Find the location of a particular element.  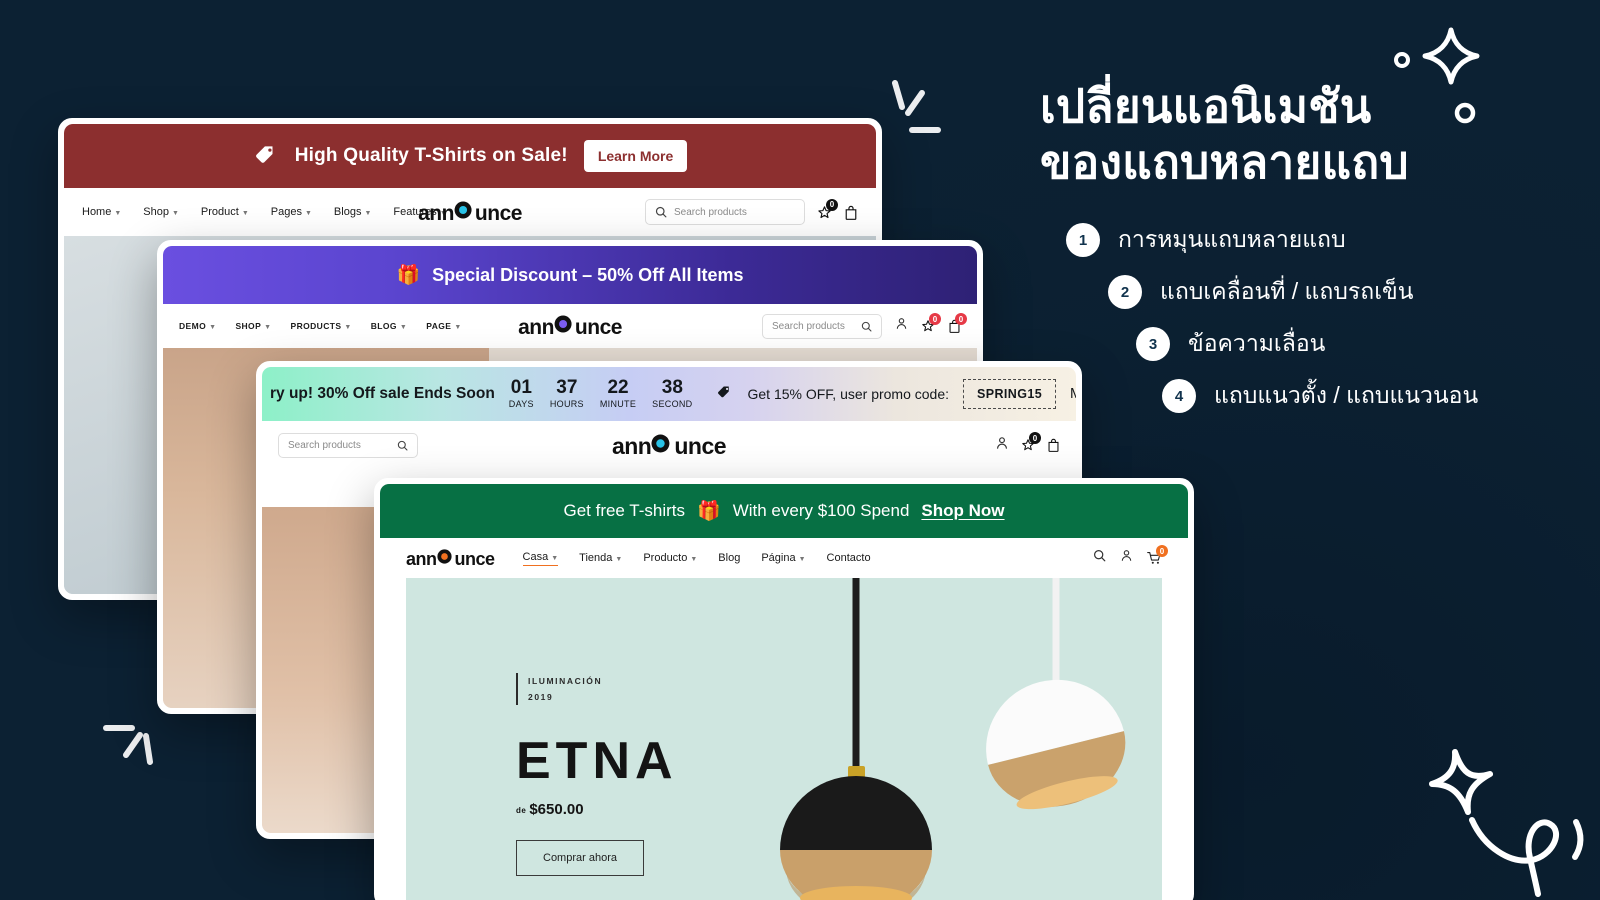

nav-item-tienda: Tienda ▼ is located at coordinates (600, 558).